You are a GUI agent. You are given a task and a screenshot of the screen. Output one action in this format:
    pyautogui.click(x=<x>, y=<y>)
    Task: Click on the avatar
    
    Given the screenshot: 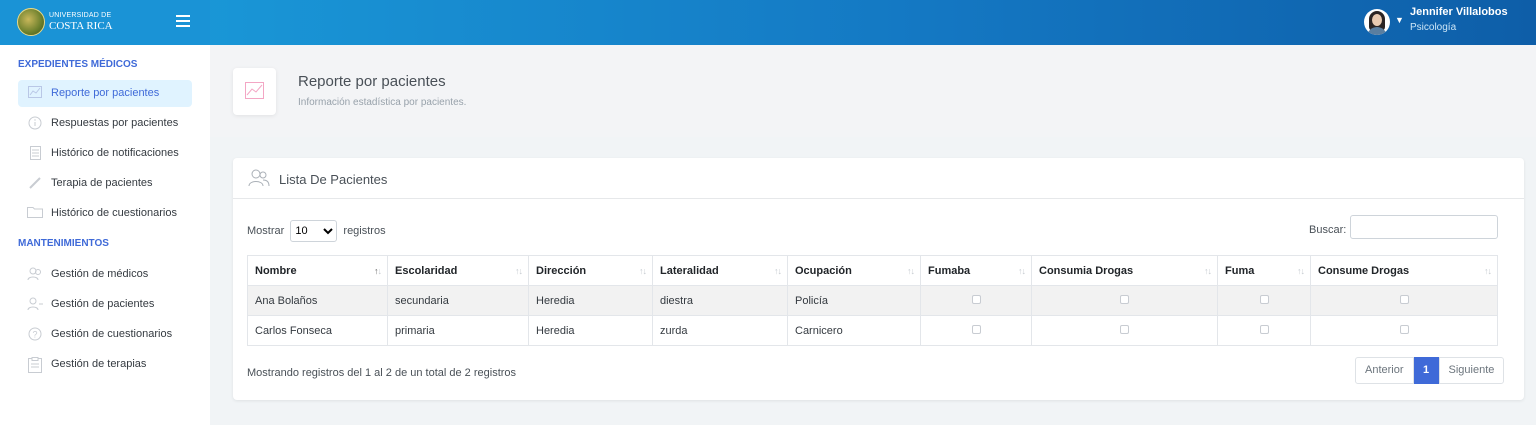 What is the action you would take?
    pyautogui.click(x=1377, y=22)
    